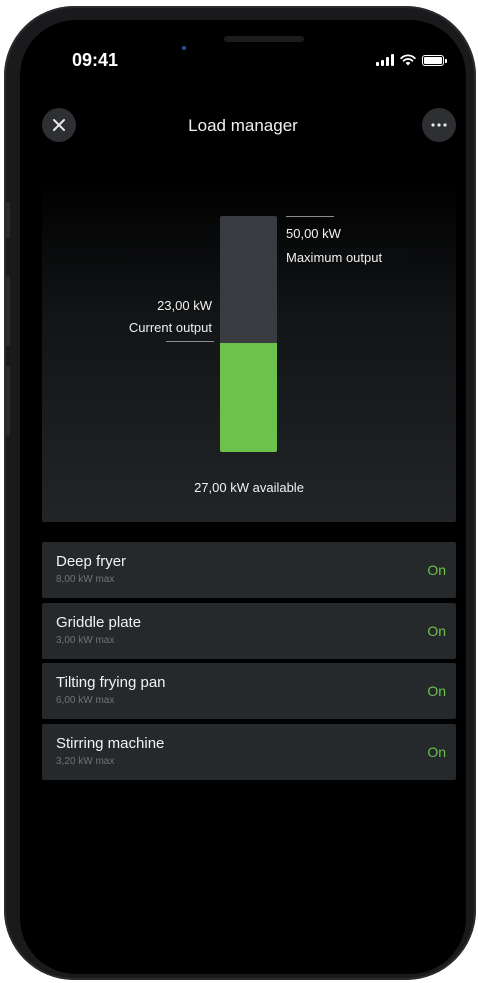  Describe the element at coordinates (95, 60) in the screenshot. I see `status-time: 09:41` at that location.